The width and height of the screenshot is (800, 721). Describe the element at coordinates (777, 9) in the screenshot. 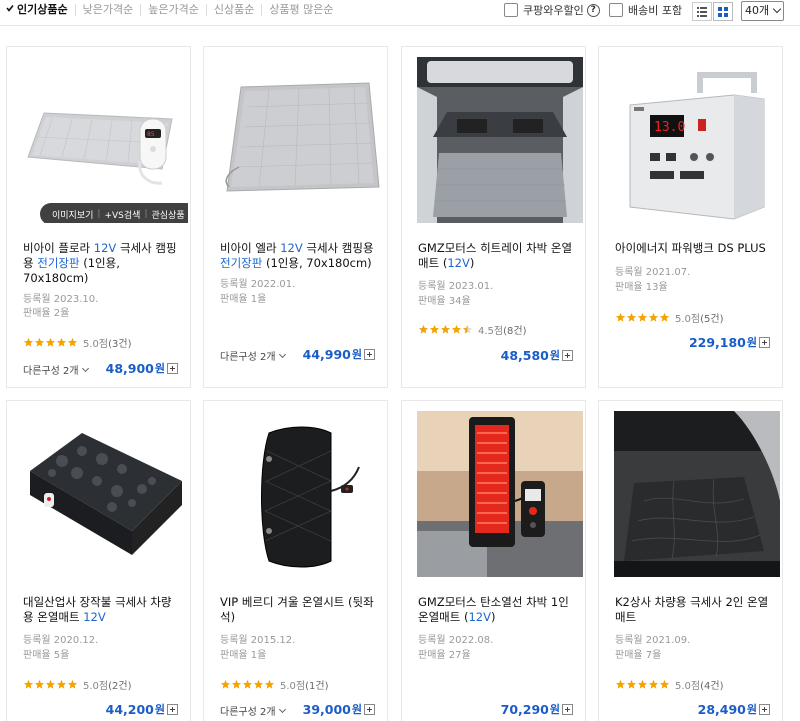

I see `chevron-down-icon` at that location.